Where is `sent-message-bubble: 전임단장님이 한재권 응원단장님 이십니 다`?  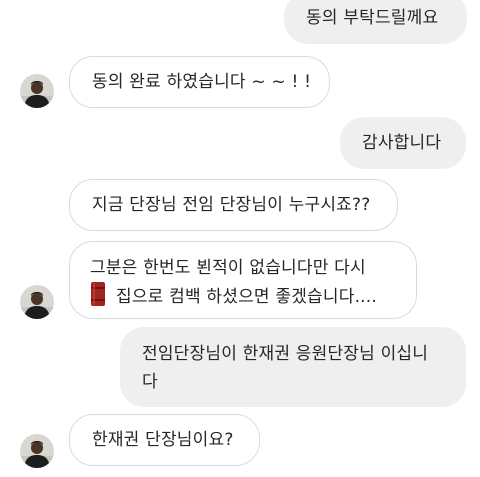
sent-message-bubble: 전임단장님이 한재권 응원단장님 이십니 다 is located at coordinates (293, 367).